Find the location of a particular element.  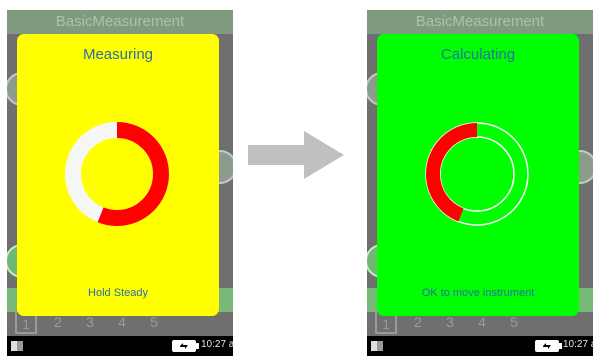

progress-arc is located at coordinates (477, 174).